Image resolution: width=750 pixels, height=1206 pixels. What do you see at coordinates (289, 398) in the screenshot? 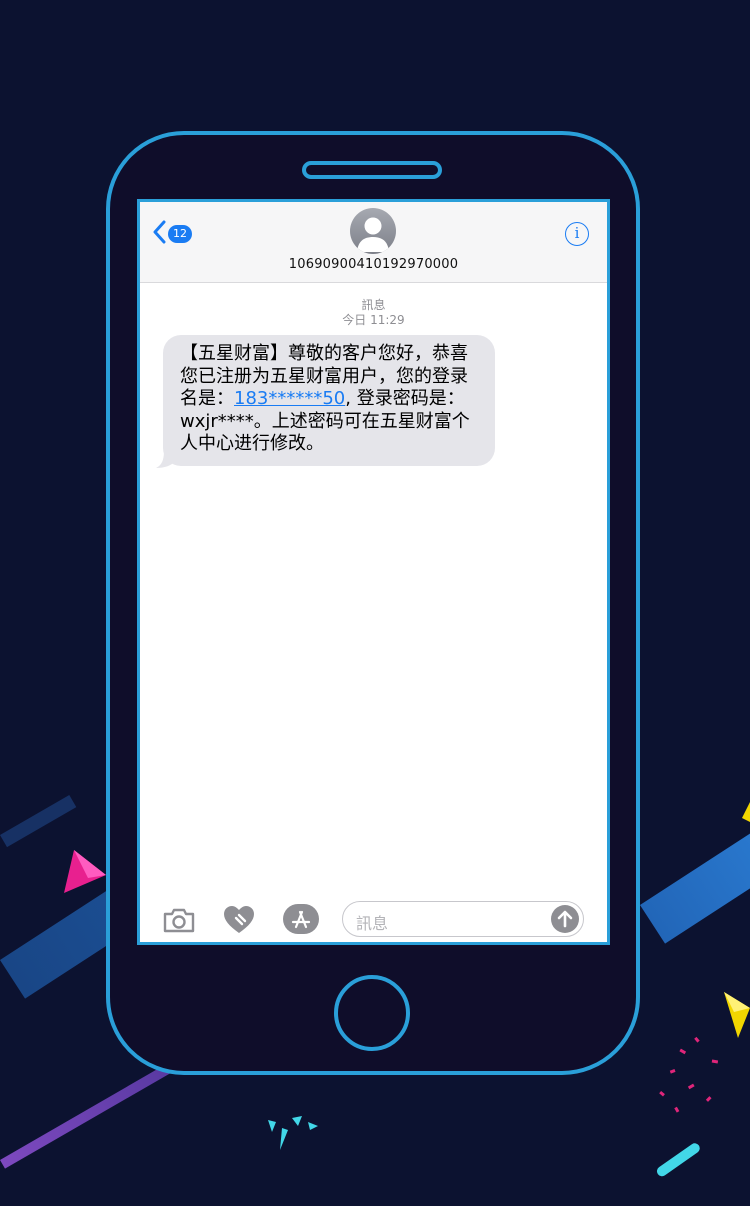
I see `phone-number-link: 183******50` at bounding box center [289, 398].